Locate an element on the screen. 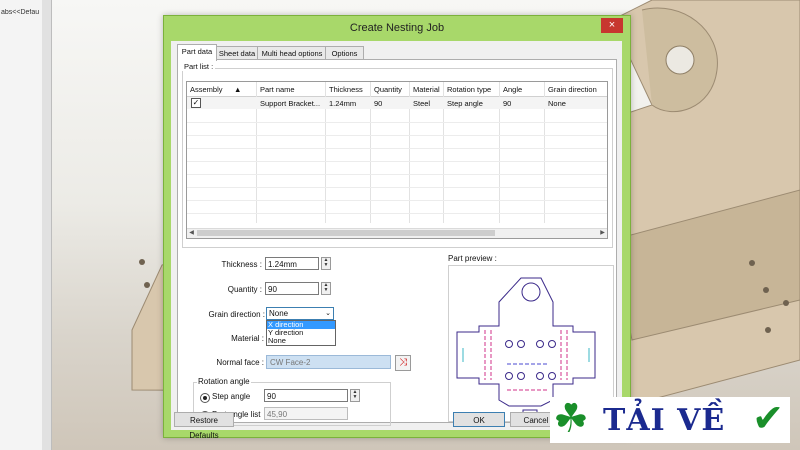  select-face-icon: ⤨ is located at coordinates (403, 363).